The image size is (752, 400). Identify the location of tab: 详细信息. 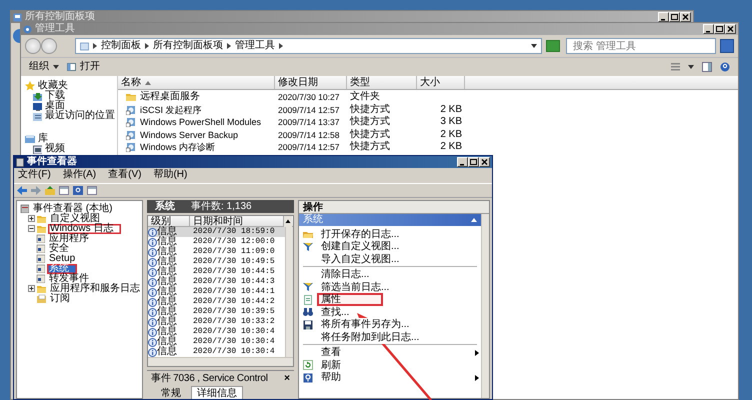
(217, 392).